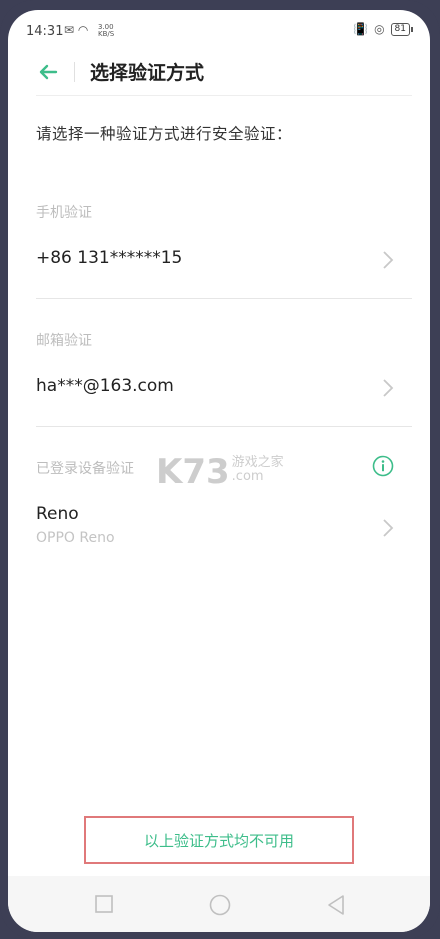  Describe the element at coordinates (64, 213) in the screenshot. I see `phone-section-label: 手机验证` at that location.